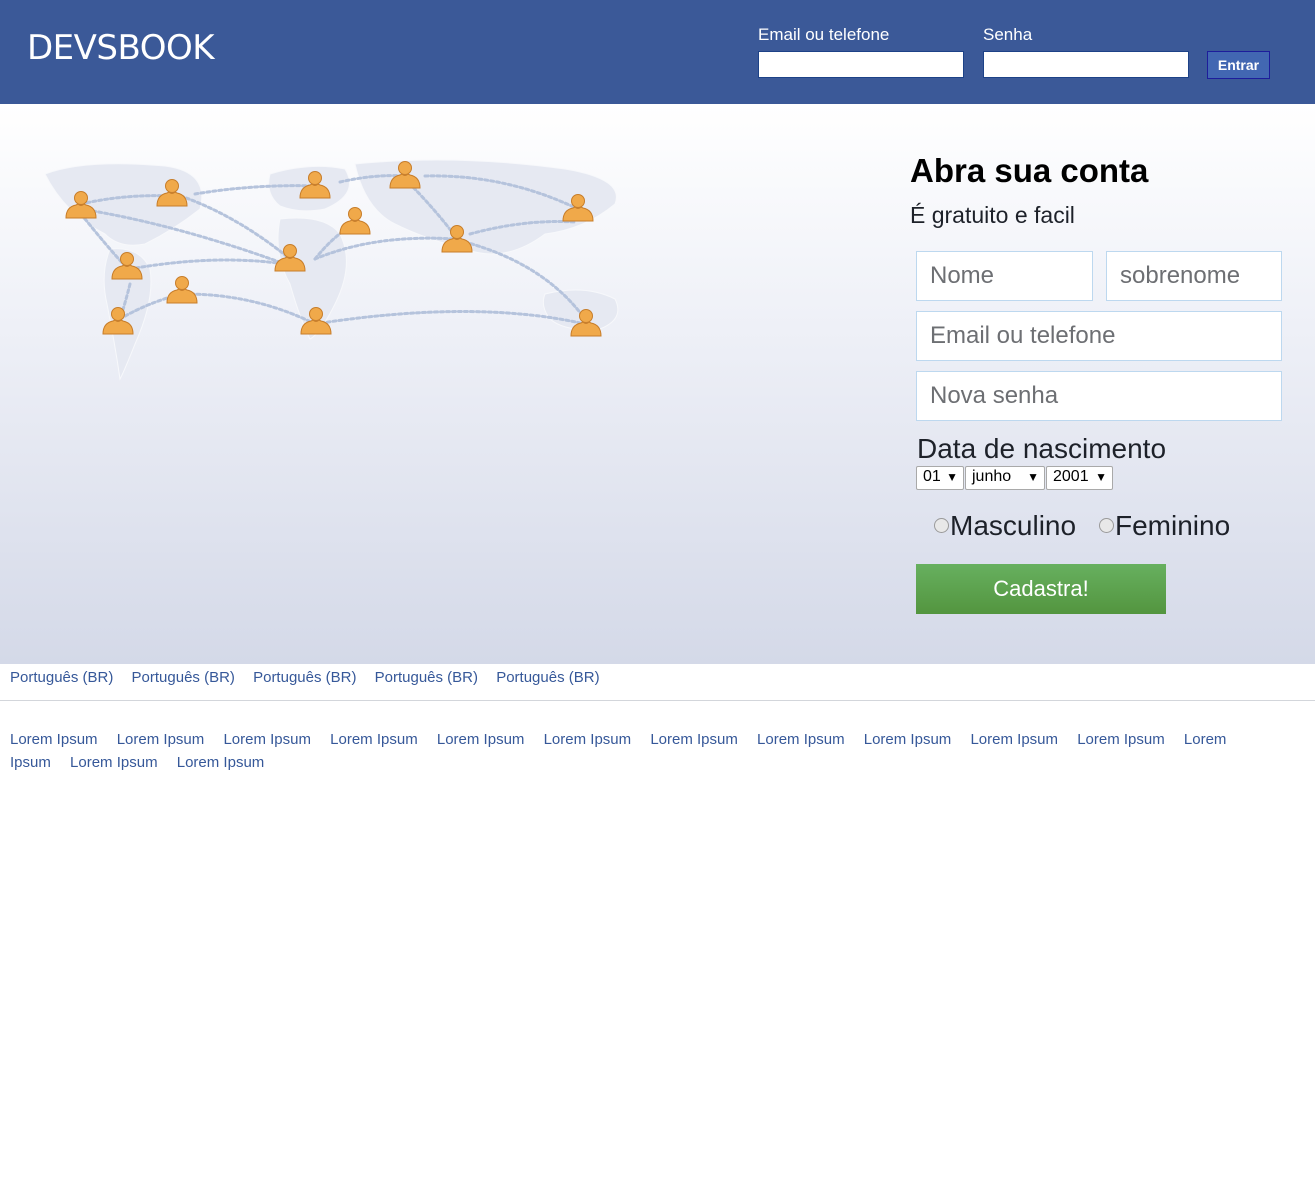 Image resolution: width=1315 pixels, height=1179 pixels. Describe the element at coordinates (1071, 476) in the screenshot. I see `birth-year-value: 2001` at that location.